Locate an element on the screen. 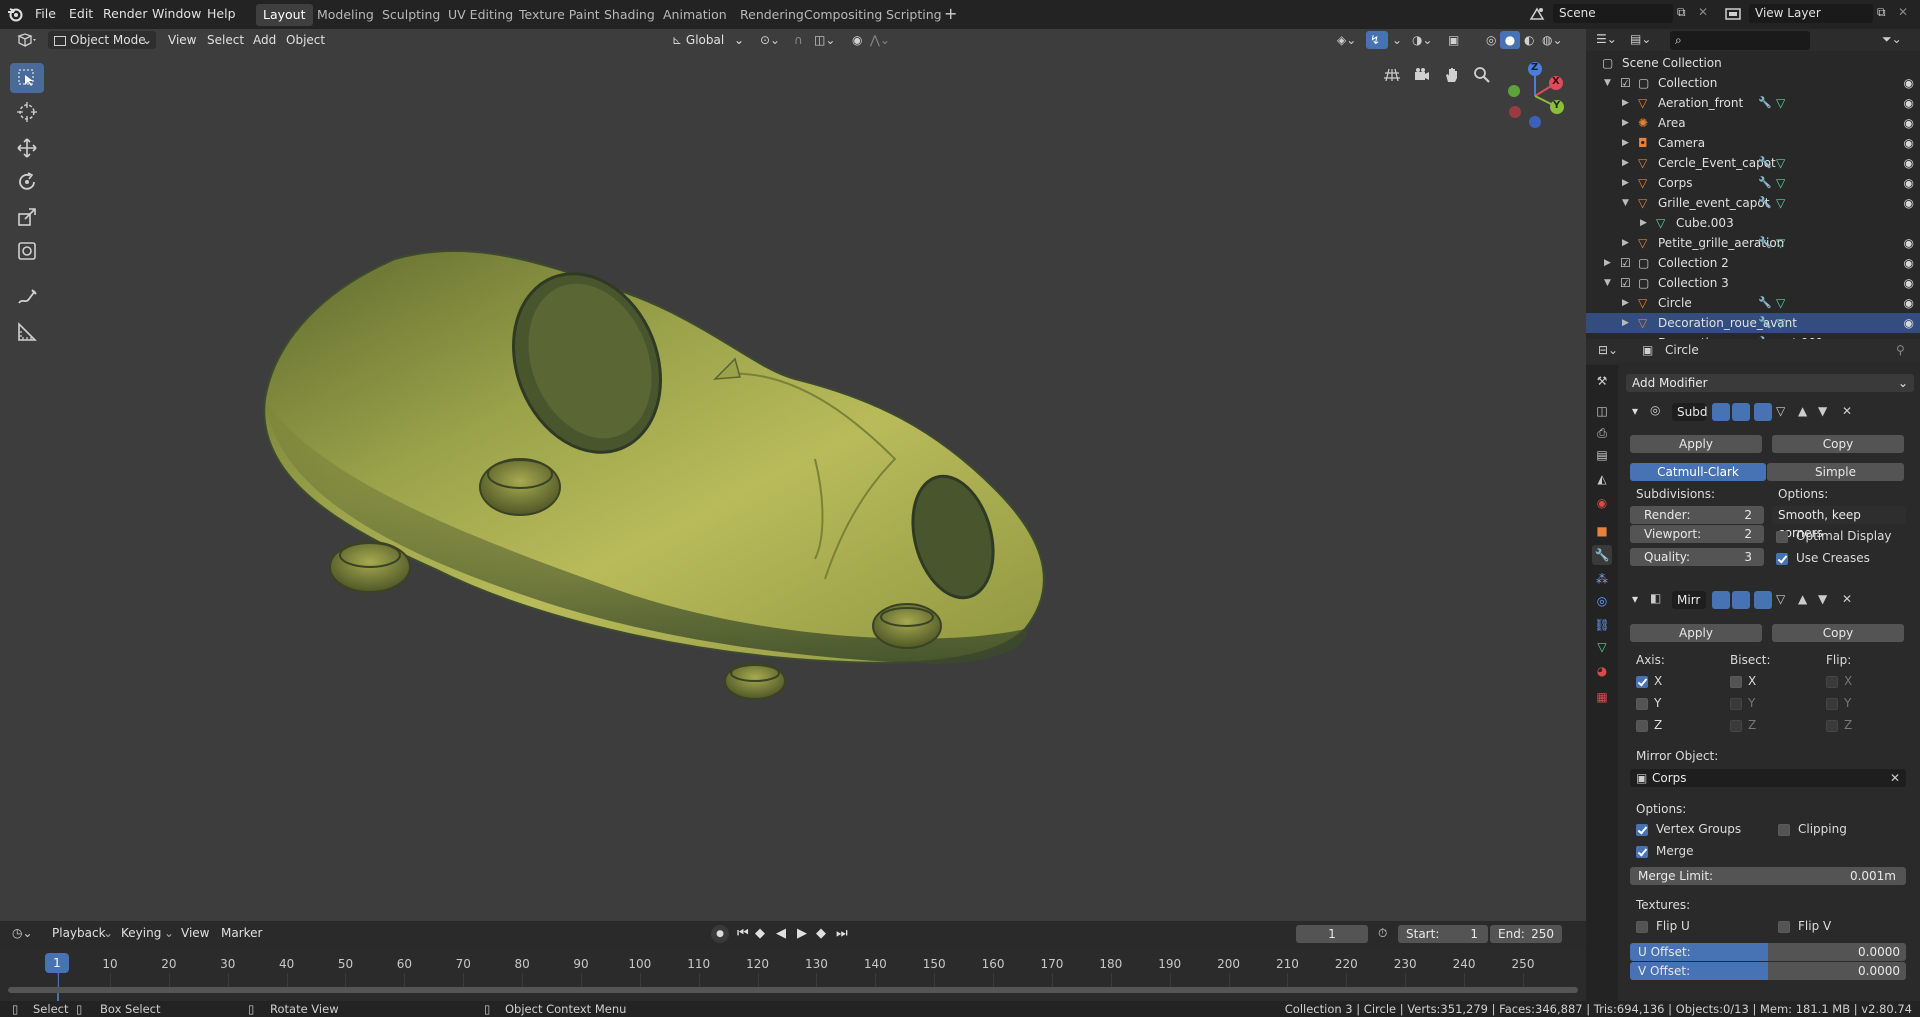 The height and width of the screenshot is (1017, 1920). outliner-row: ▼ ☑ ▢ Collection 3 ◉ is located at coordinates (1753, 283).